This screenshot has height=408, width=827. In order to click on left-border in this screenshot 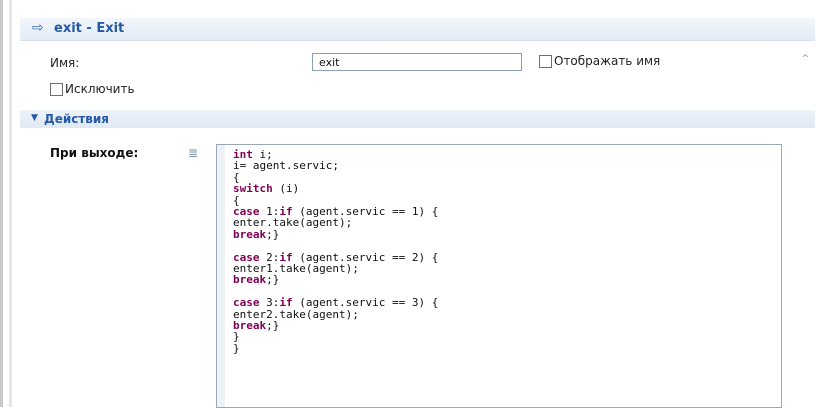, I will do `click(1, 203)`.